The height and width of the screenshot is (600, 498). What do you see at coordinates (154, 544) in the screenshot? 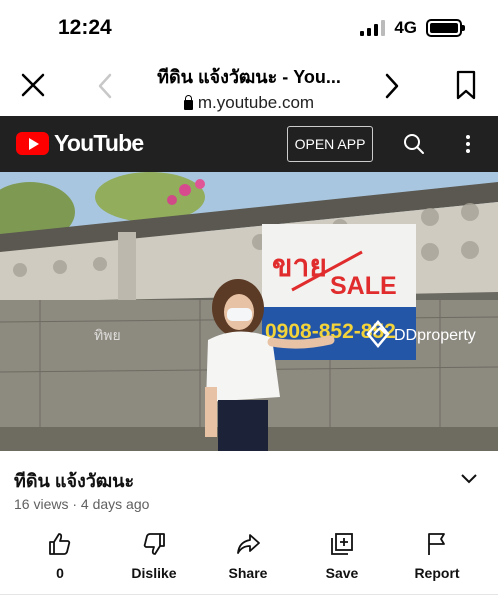
I see `thumbs-down-icon` at bounding box center [154, 544].